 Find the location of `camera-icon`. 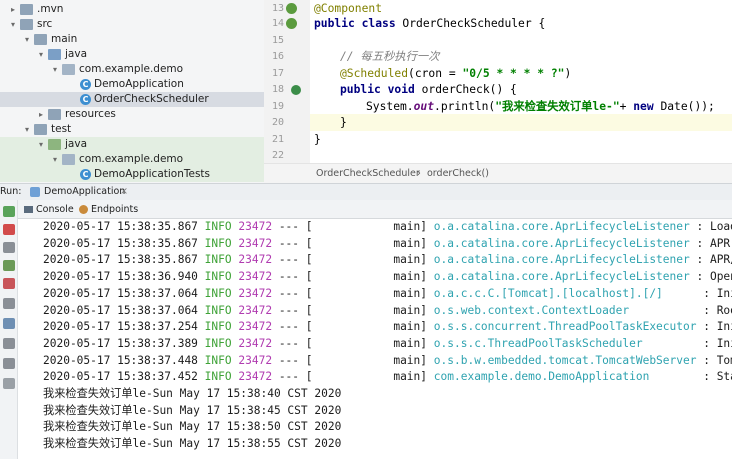

camera-icon is located at coordinates (9, 247).